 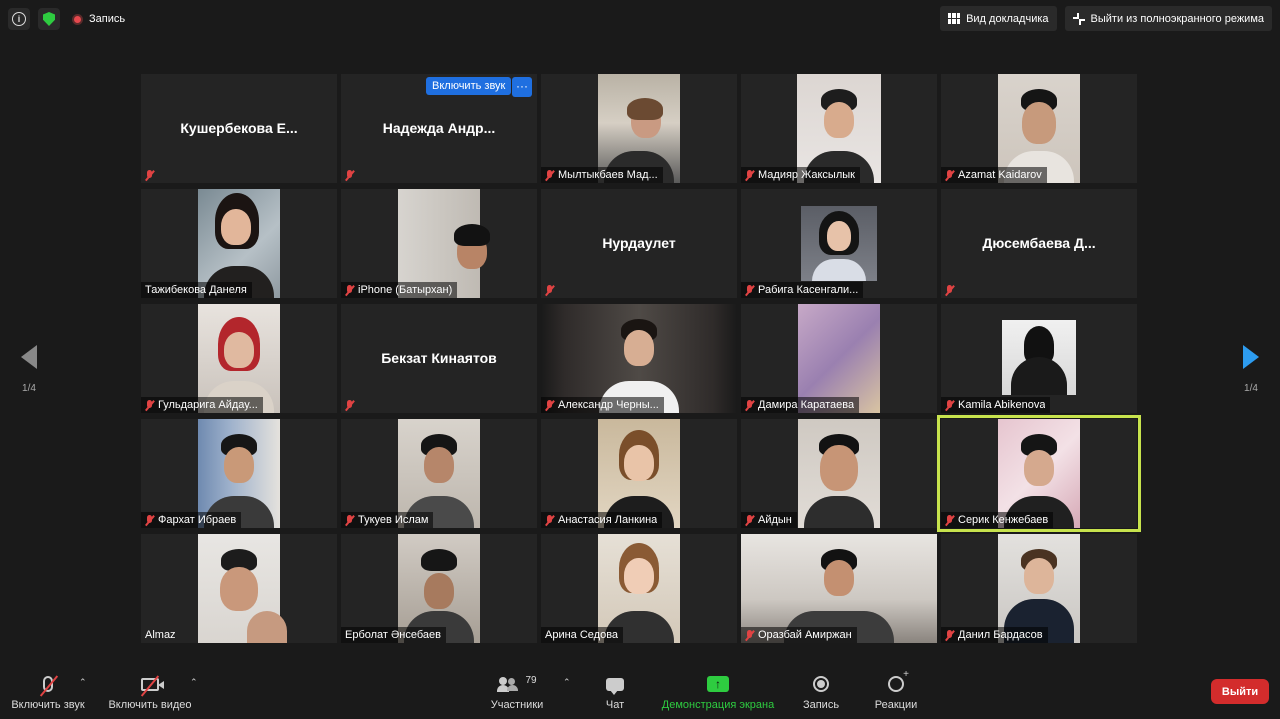 What do you see at coordinates (393, 635) in the screenshot?
I see `participant-name: Ерболат Әнсебаев` at bounding box center [393, 635].